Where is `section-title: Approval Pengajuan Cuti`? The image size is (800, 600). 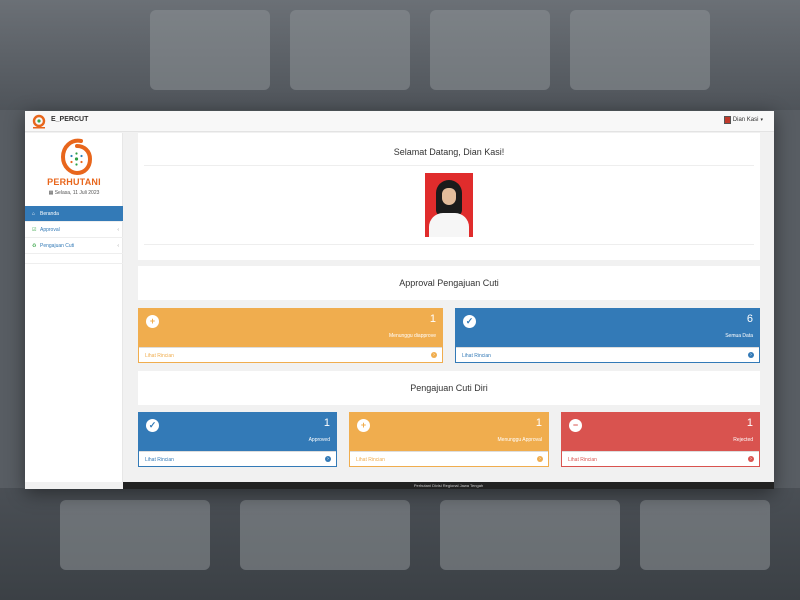 section-title: Approval Pengajuan Cuti is located at coordinates (449, 283).